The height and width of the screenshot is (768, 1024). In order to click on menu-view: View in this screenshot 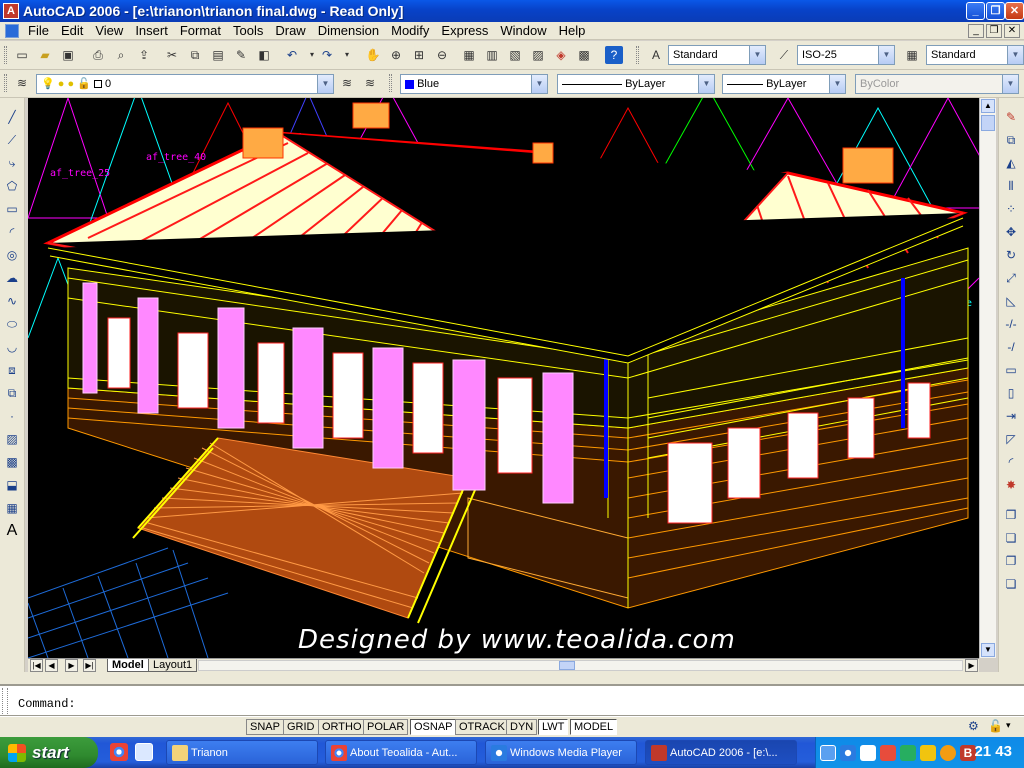, I will do `click(109, 31)`.